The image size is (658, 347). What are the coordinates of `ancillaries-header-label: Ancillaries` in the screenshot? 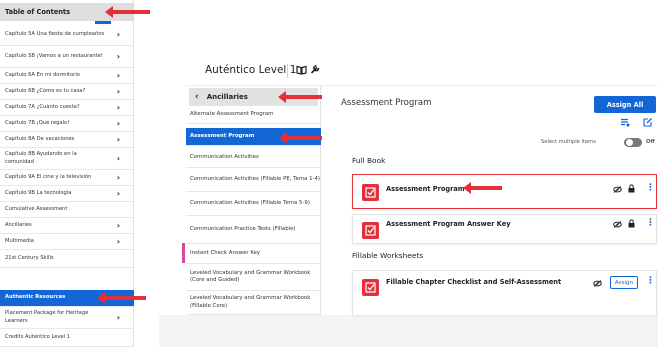 It's located at (227, 97).